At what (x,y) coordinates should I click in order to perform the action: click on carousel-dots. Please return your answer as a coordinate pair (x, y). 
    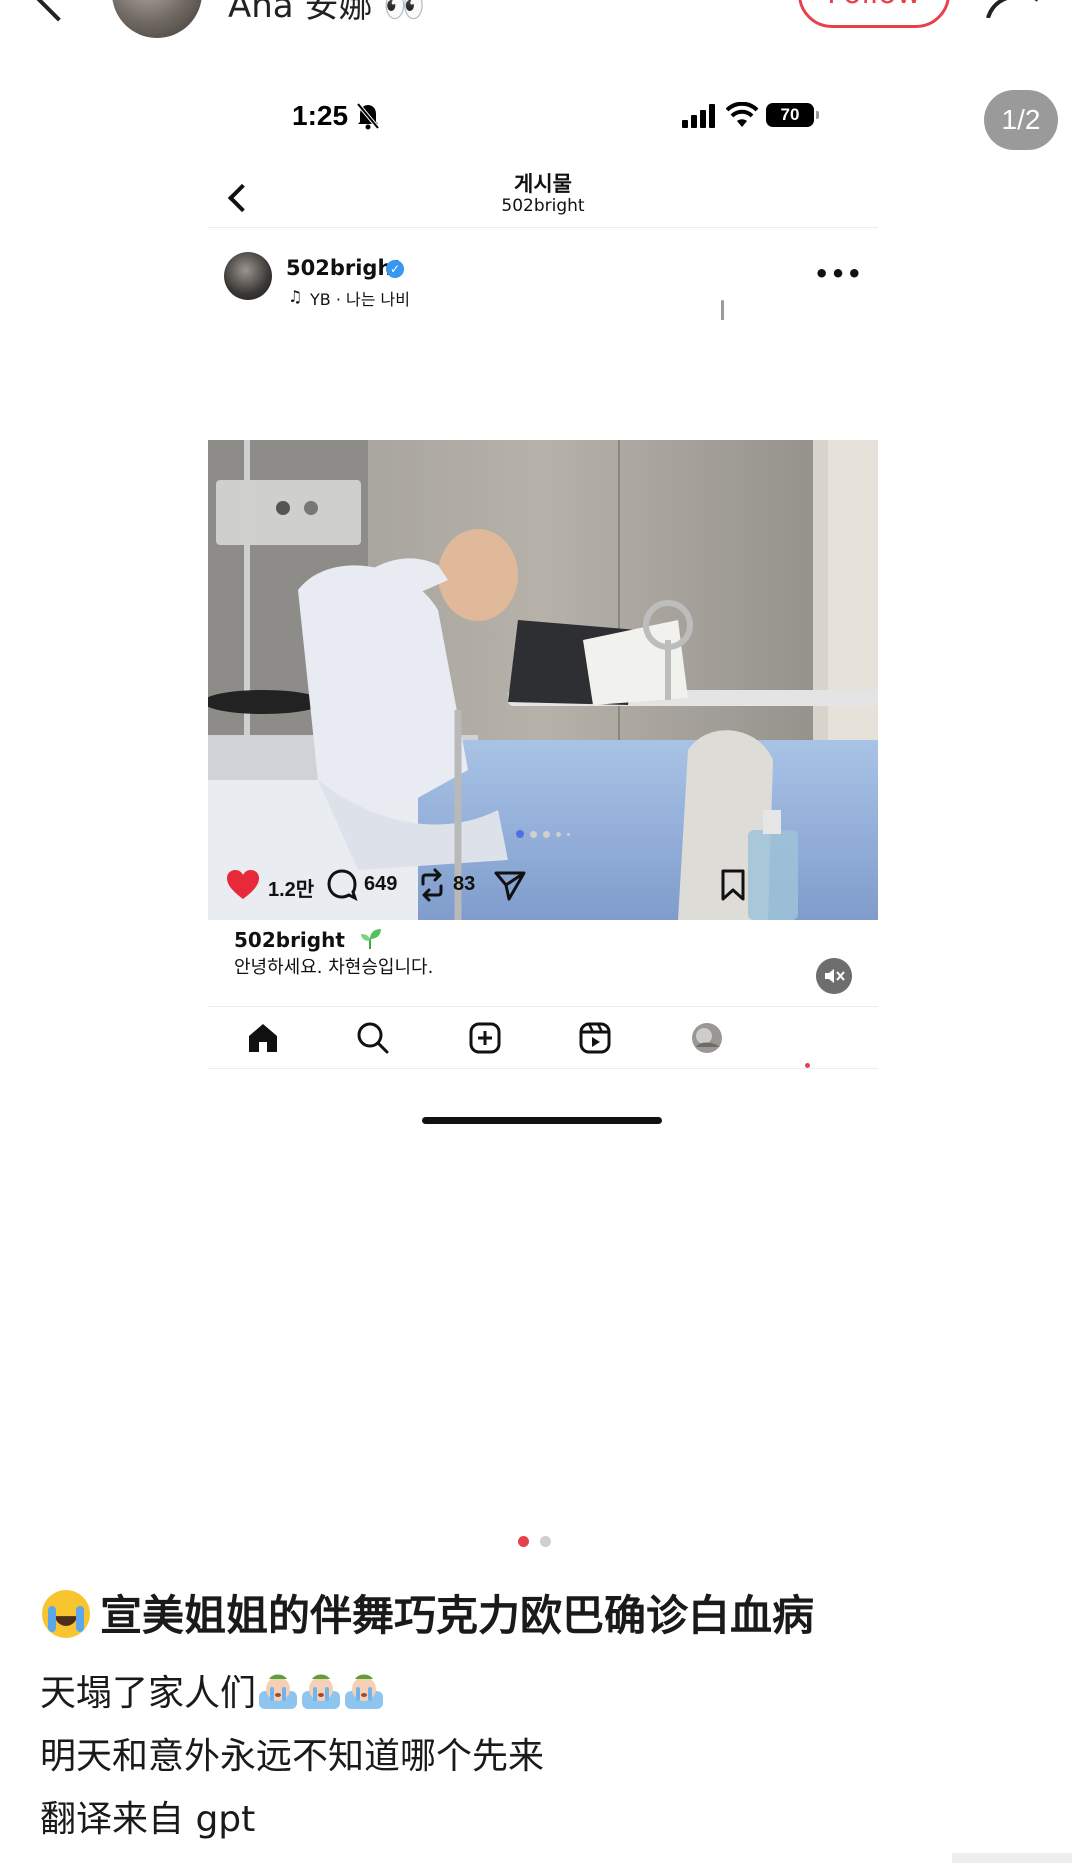
    Looking at the image, I should click on (543, 835).